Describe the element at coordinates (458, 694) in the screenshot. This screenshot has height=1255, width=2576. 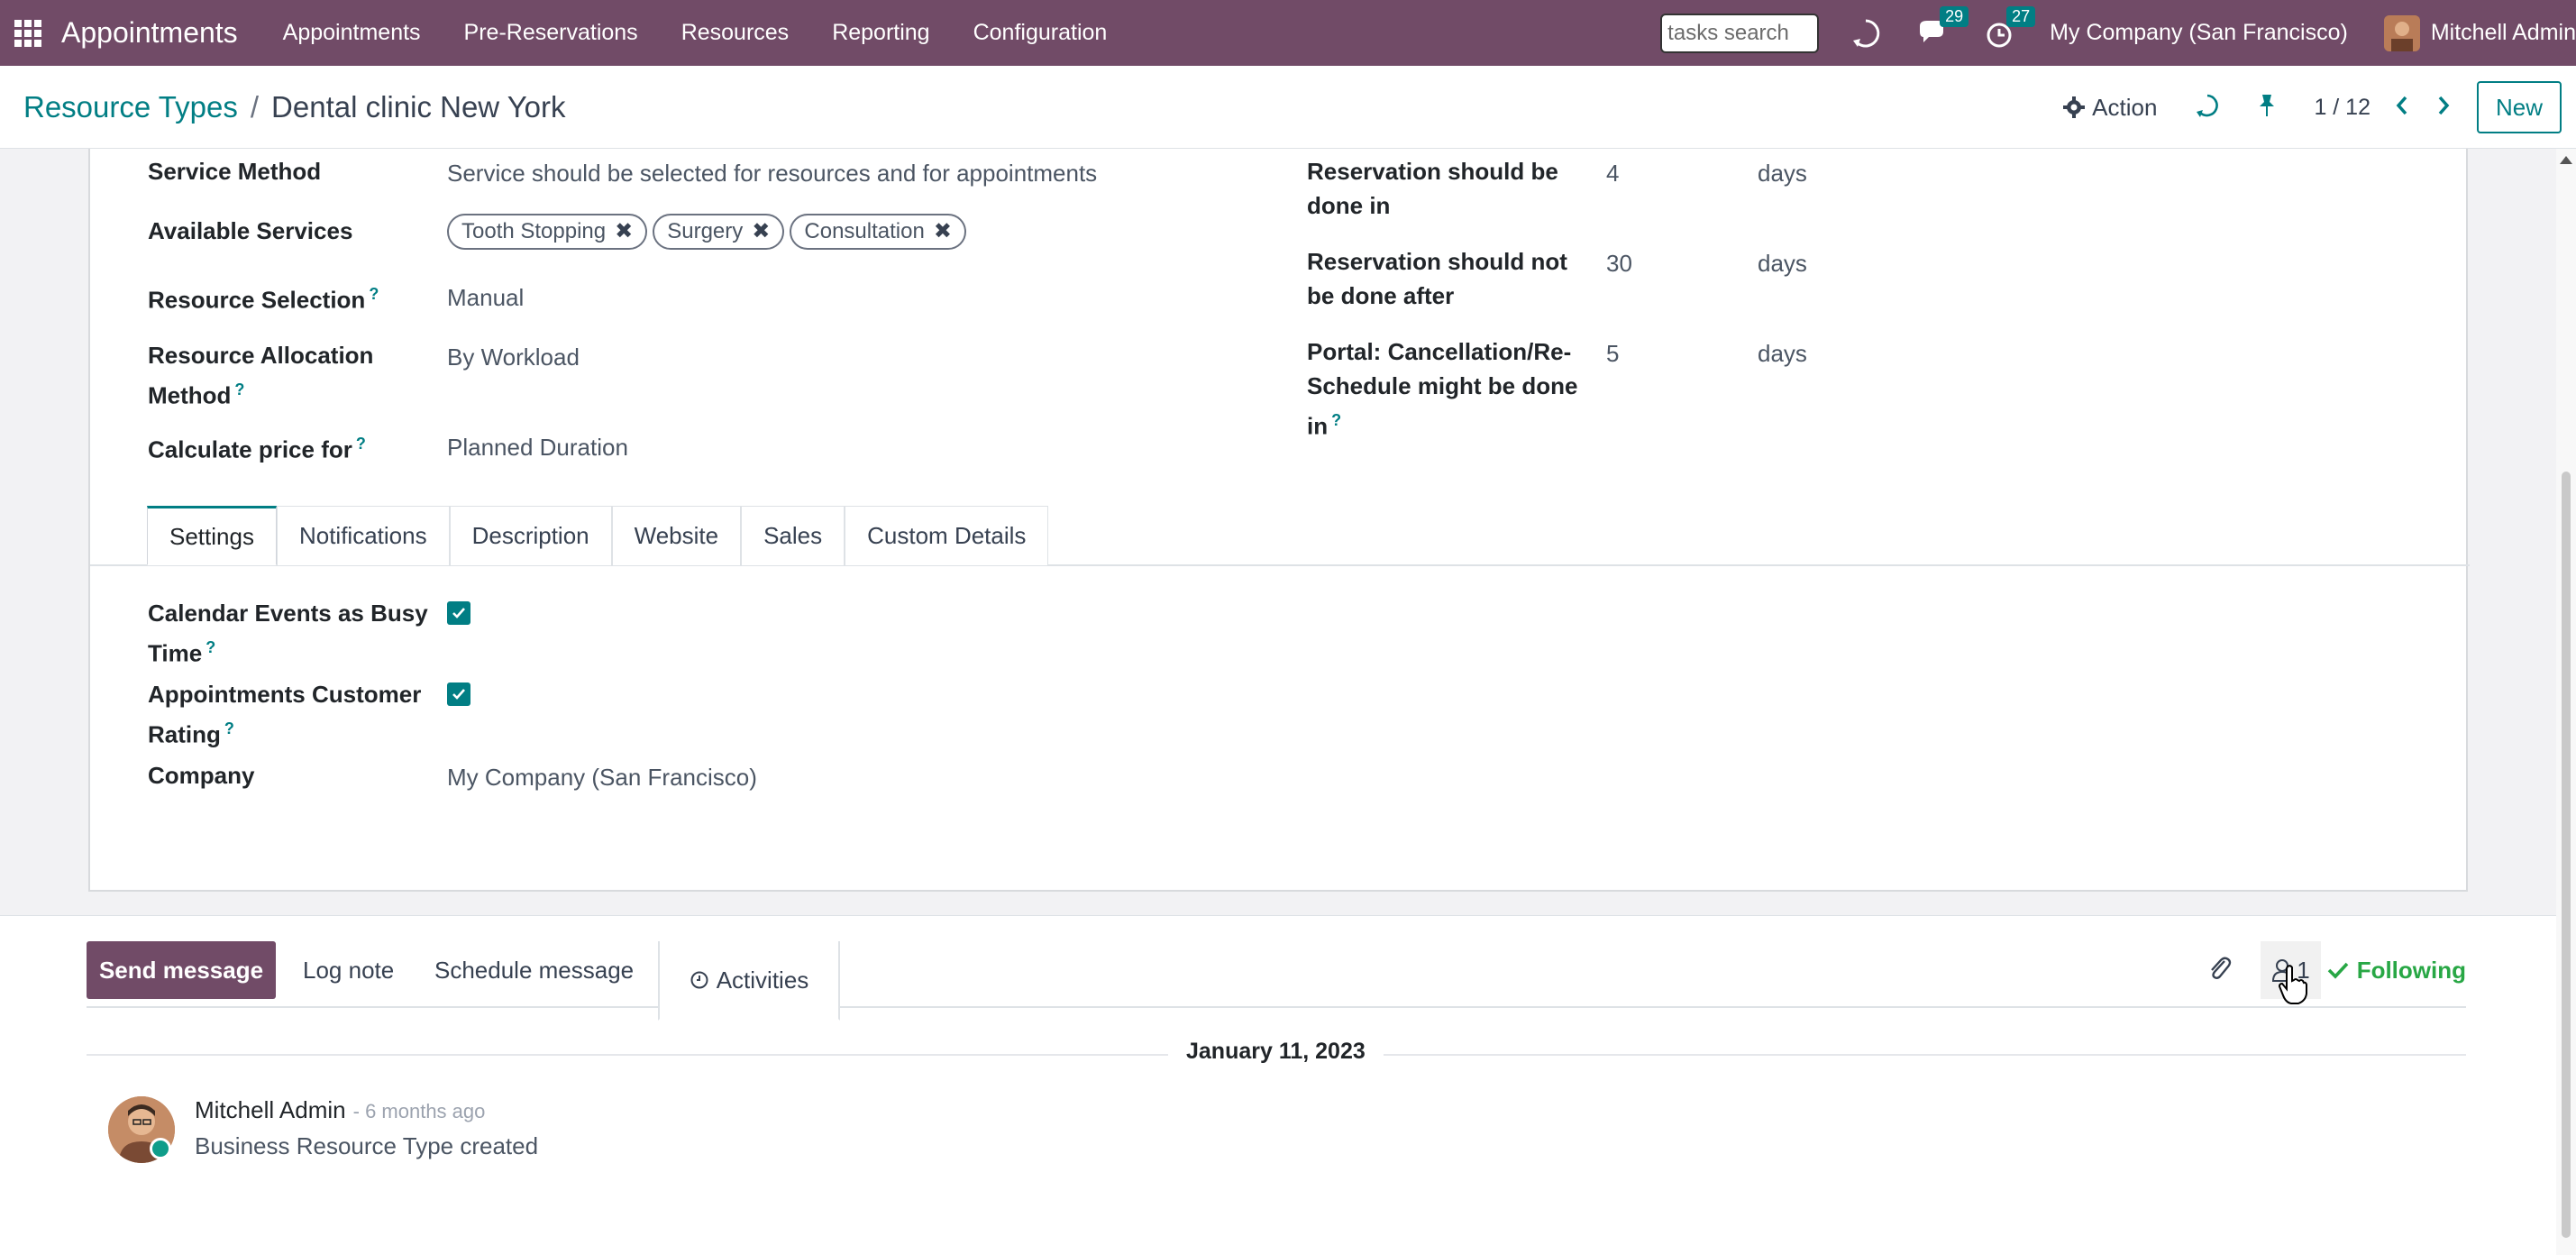
I see `customer-rating-checkbox` at that location.